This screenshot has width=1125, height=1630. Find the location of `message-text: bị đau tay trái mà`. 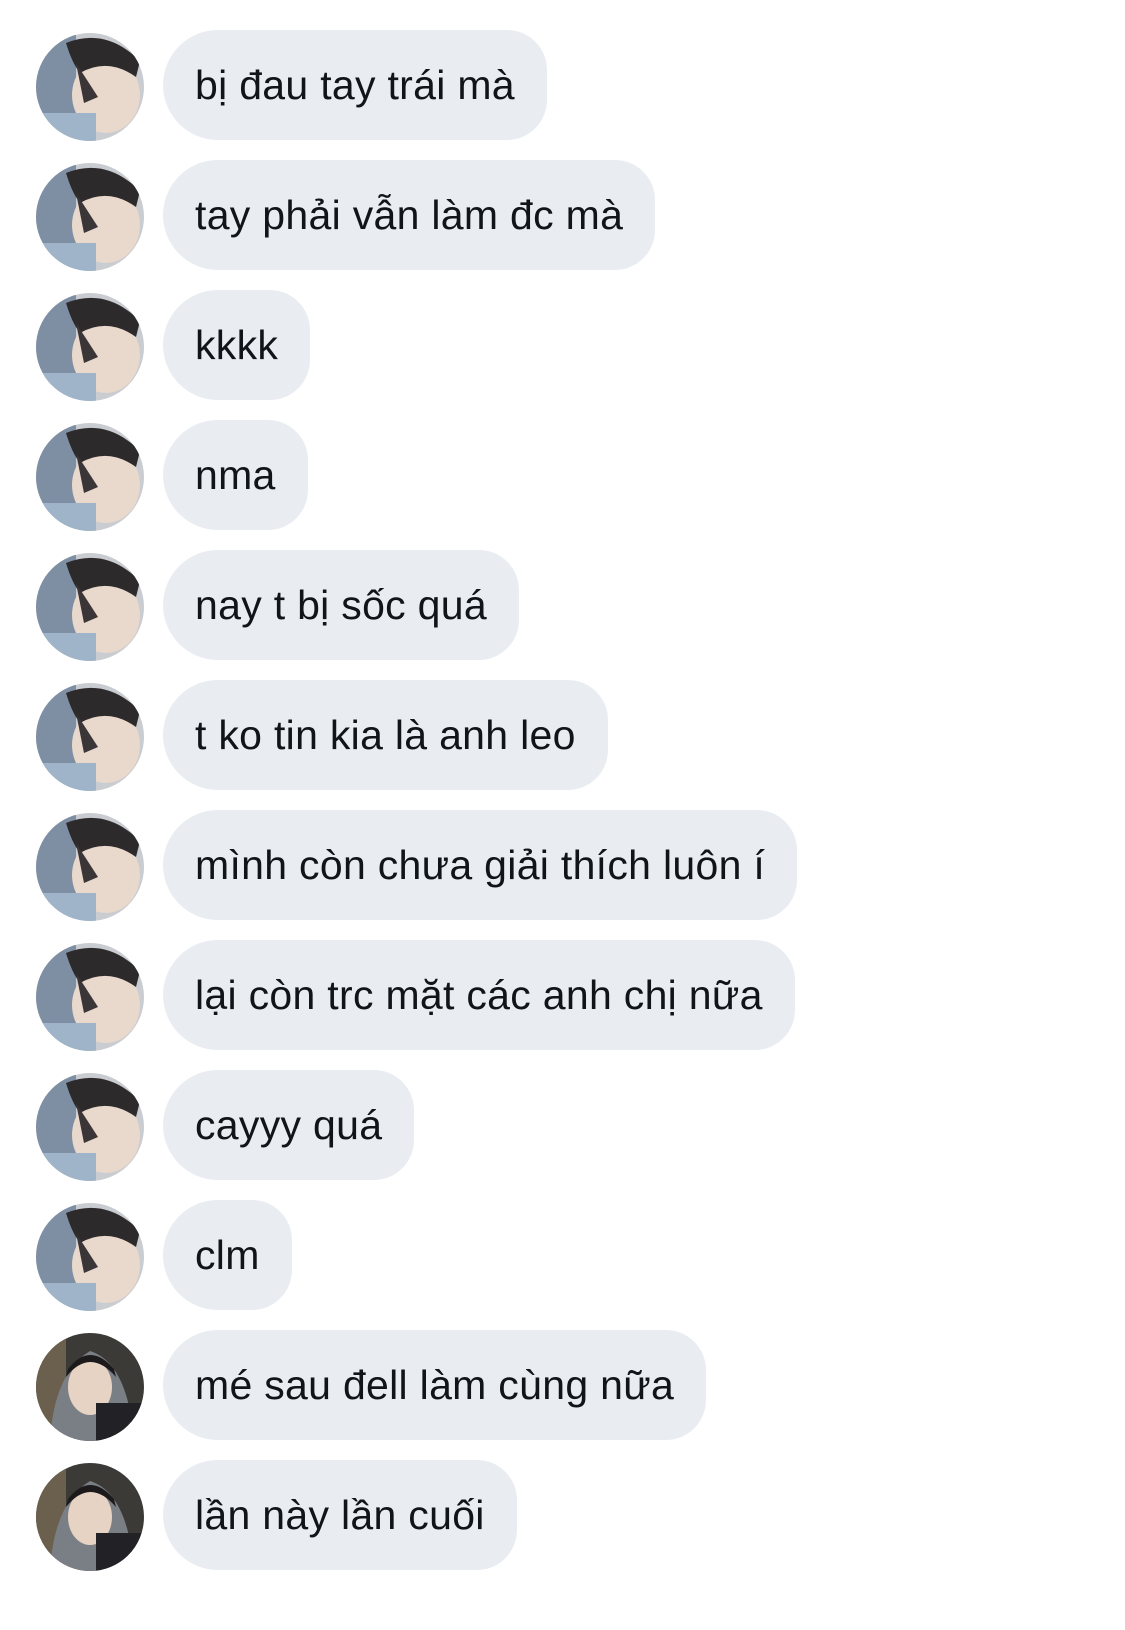

message-text: bị đau tay trái mà is located at coordinates (355, 84).